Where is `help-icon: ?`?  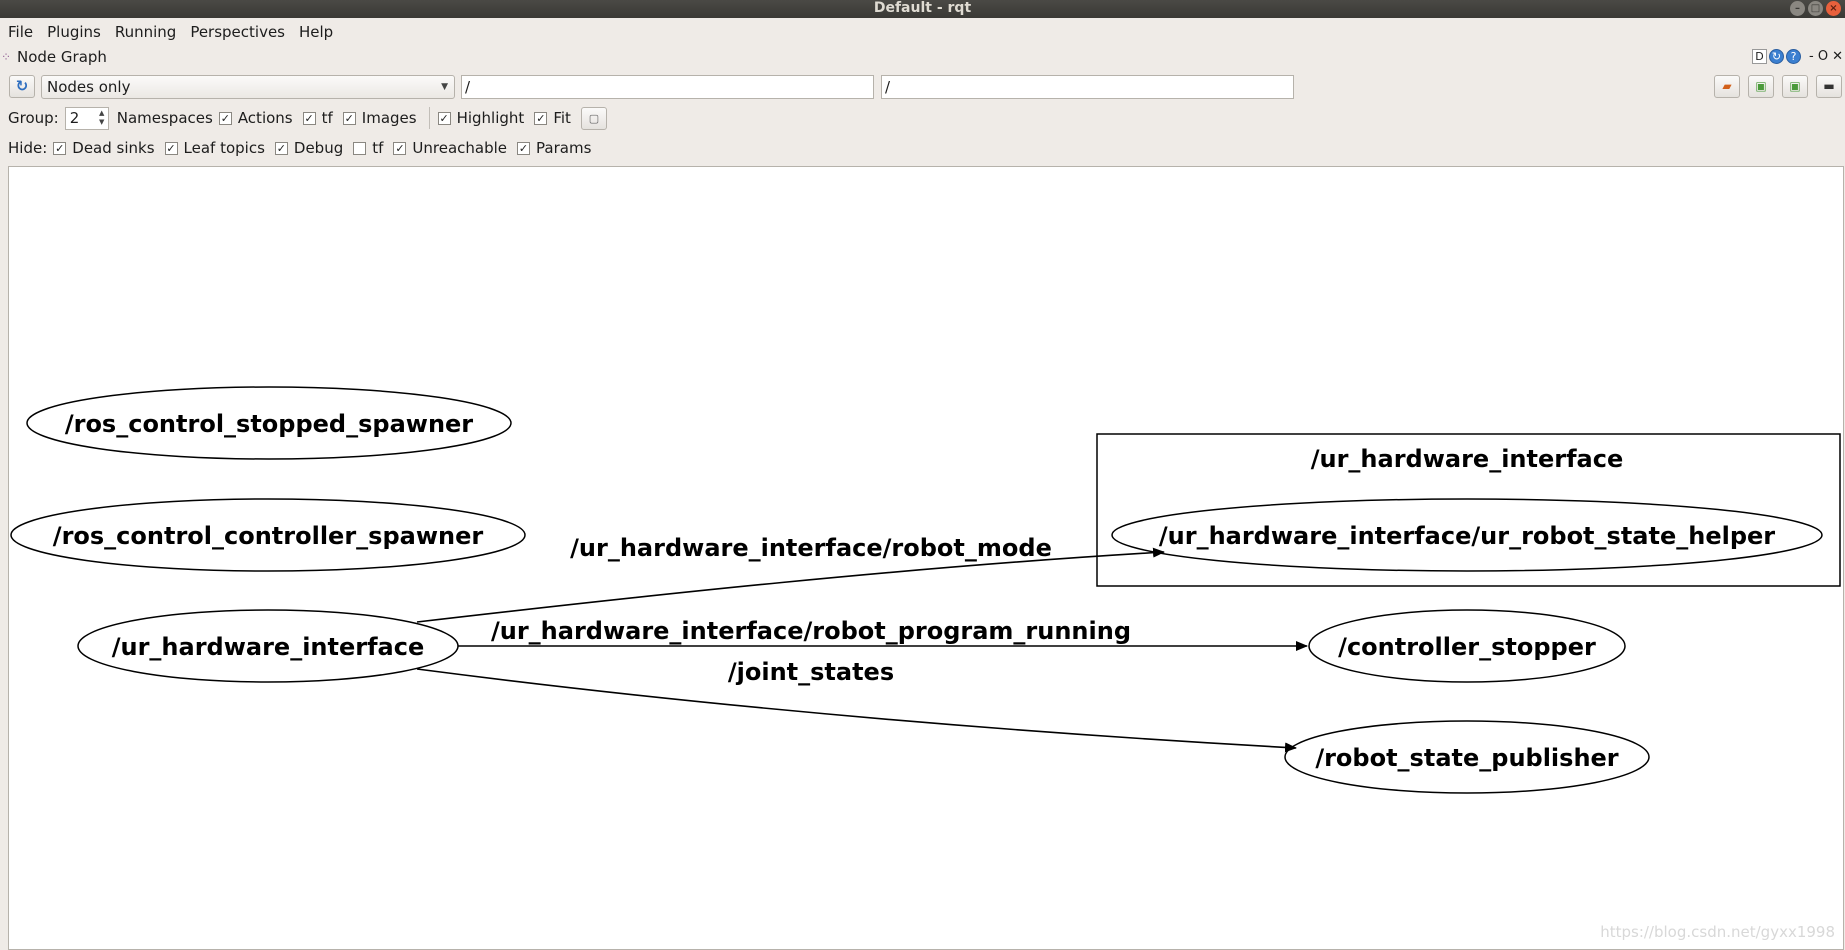 help-icon: ? is located at coordinates (1794, 56).